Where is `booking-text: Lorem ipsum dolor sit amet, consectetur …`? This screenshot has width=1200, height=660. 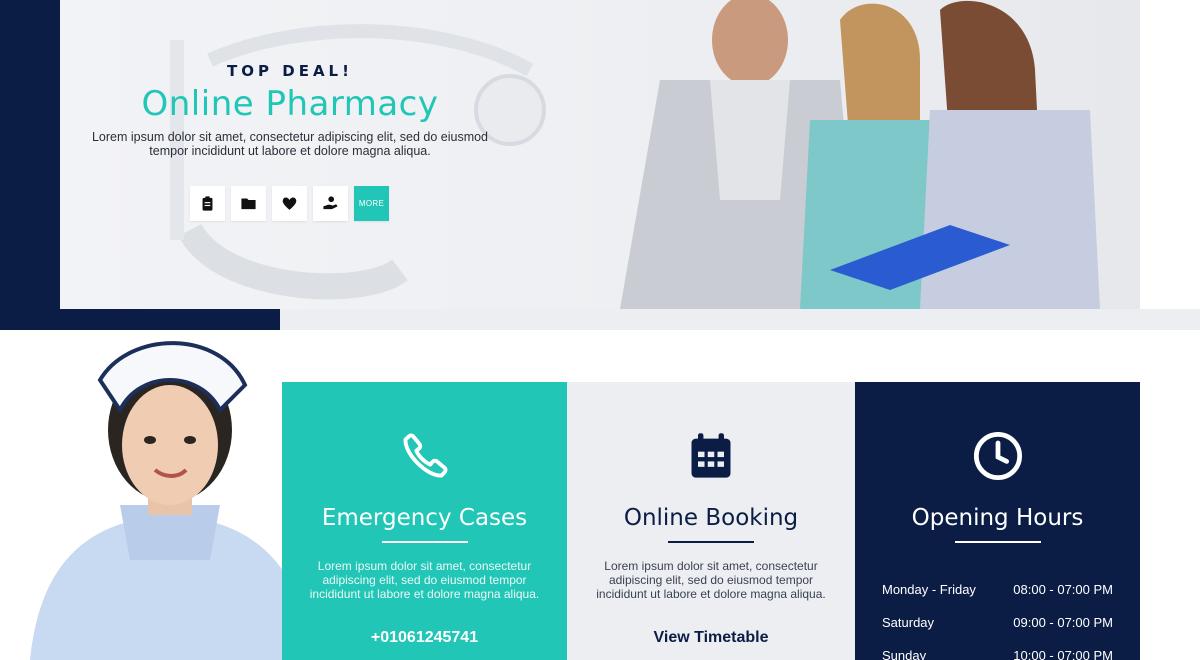
booking-text: Lorem ipsum dolor sit amet, consectetur … is located at coordinates (711, 579).